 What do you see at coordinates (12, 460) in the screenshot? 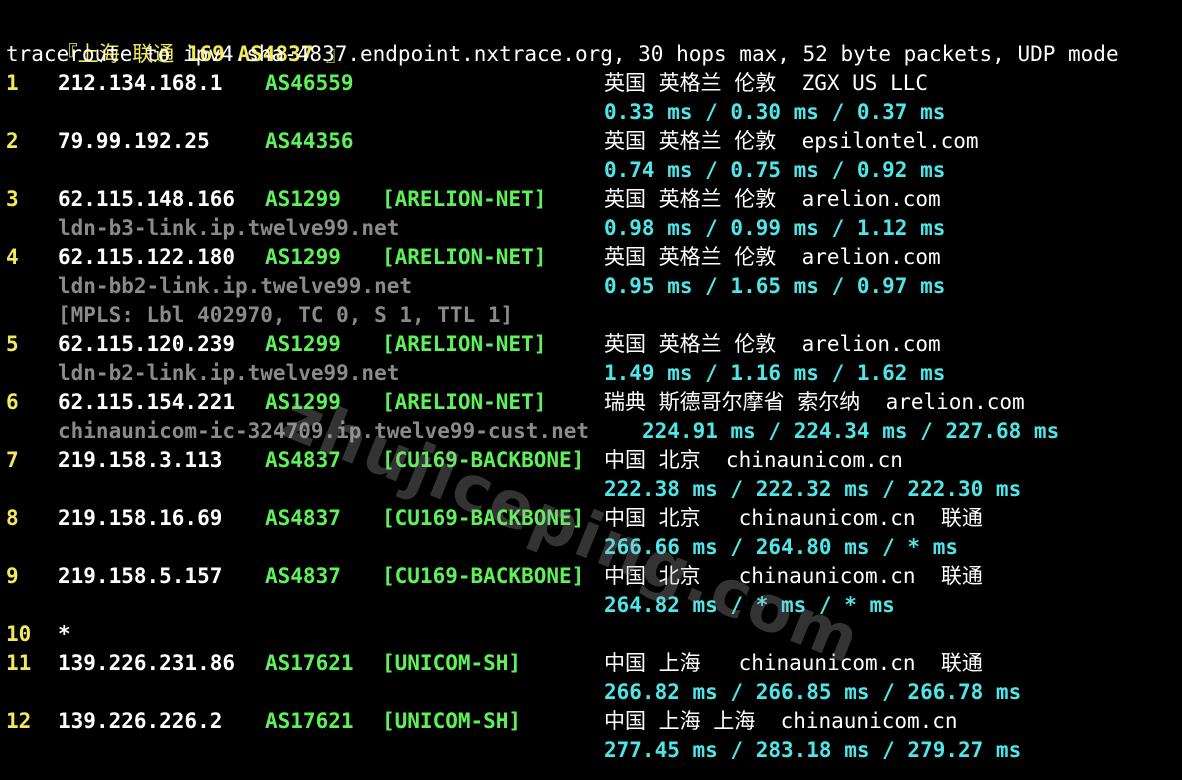
I see `hop-number: 7` at bounding box center [12, 460].